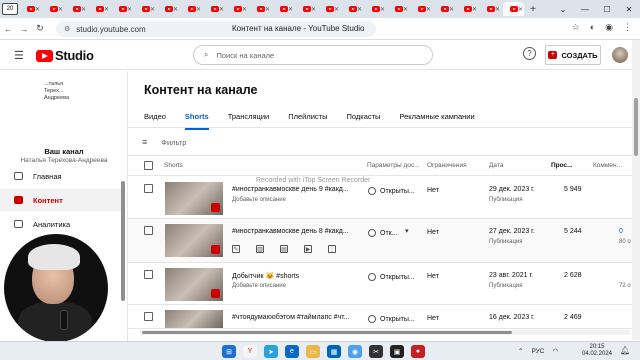  Describe the element at coordinates (592, 27) in the screenshot. I see `extensions-icon: ◐` at that location.